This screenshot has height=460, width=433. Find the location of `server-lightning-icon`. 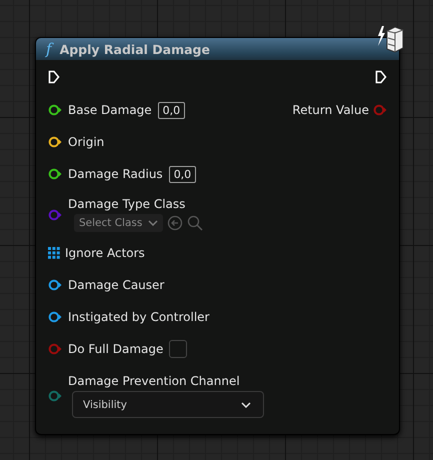

server-lightning-icon is located at coordinates (390, 39).